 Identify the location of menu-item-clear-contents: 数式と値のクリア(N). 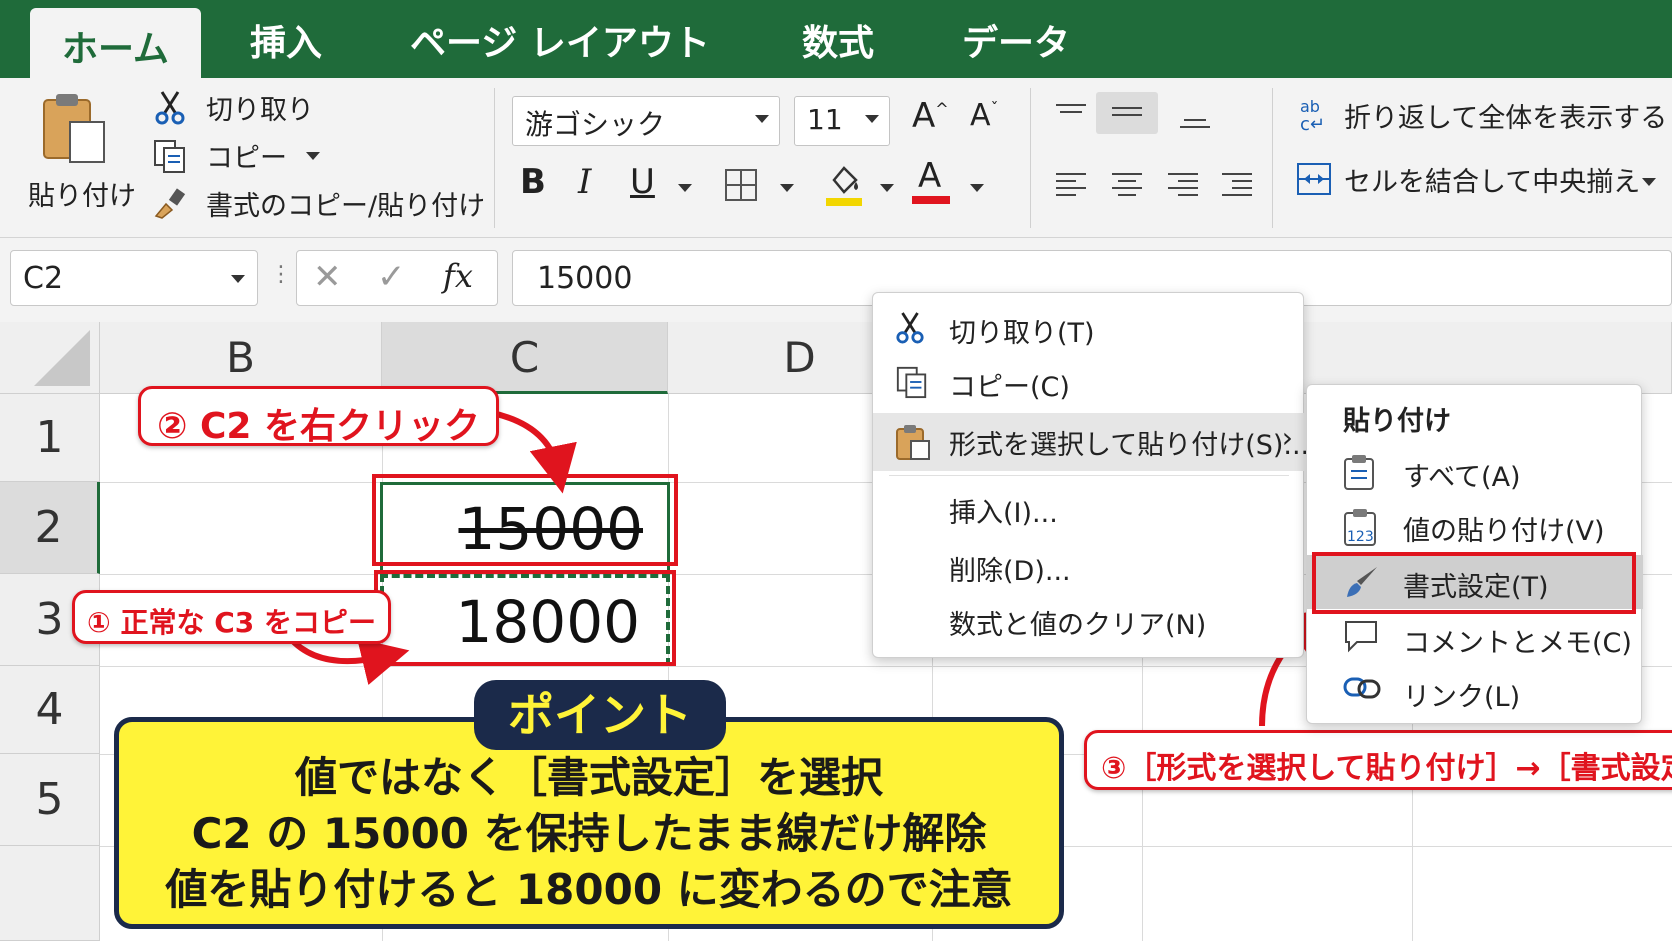
(1089, 620).